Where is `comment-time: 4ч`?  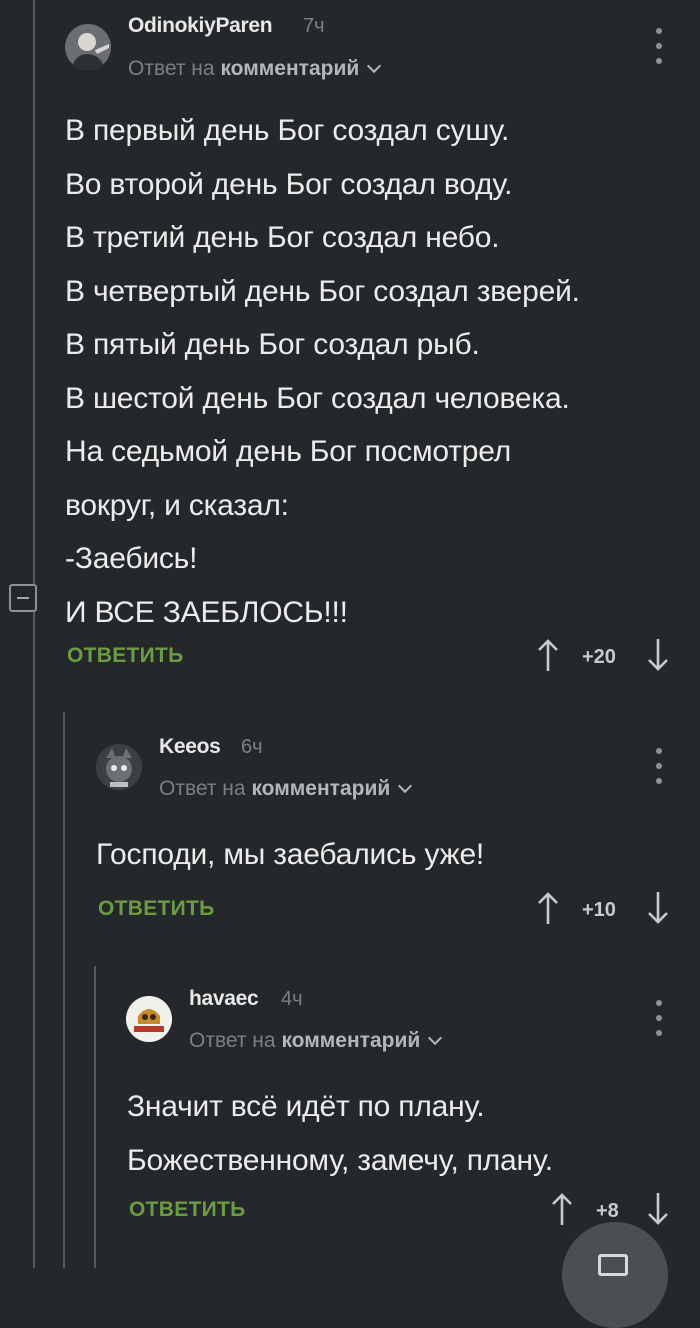
comment-time: 4ч is located at coordinates (292, 999).